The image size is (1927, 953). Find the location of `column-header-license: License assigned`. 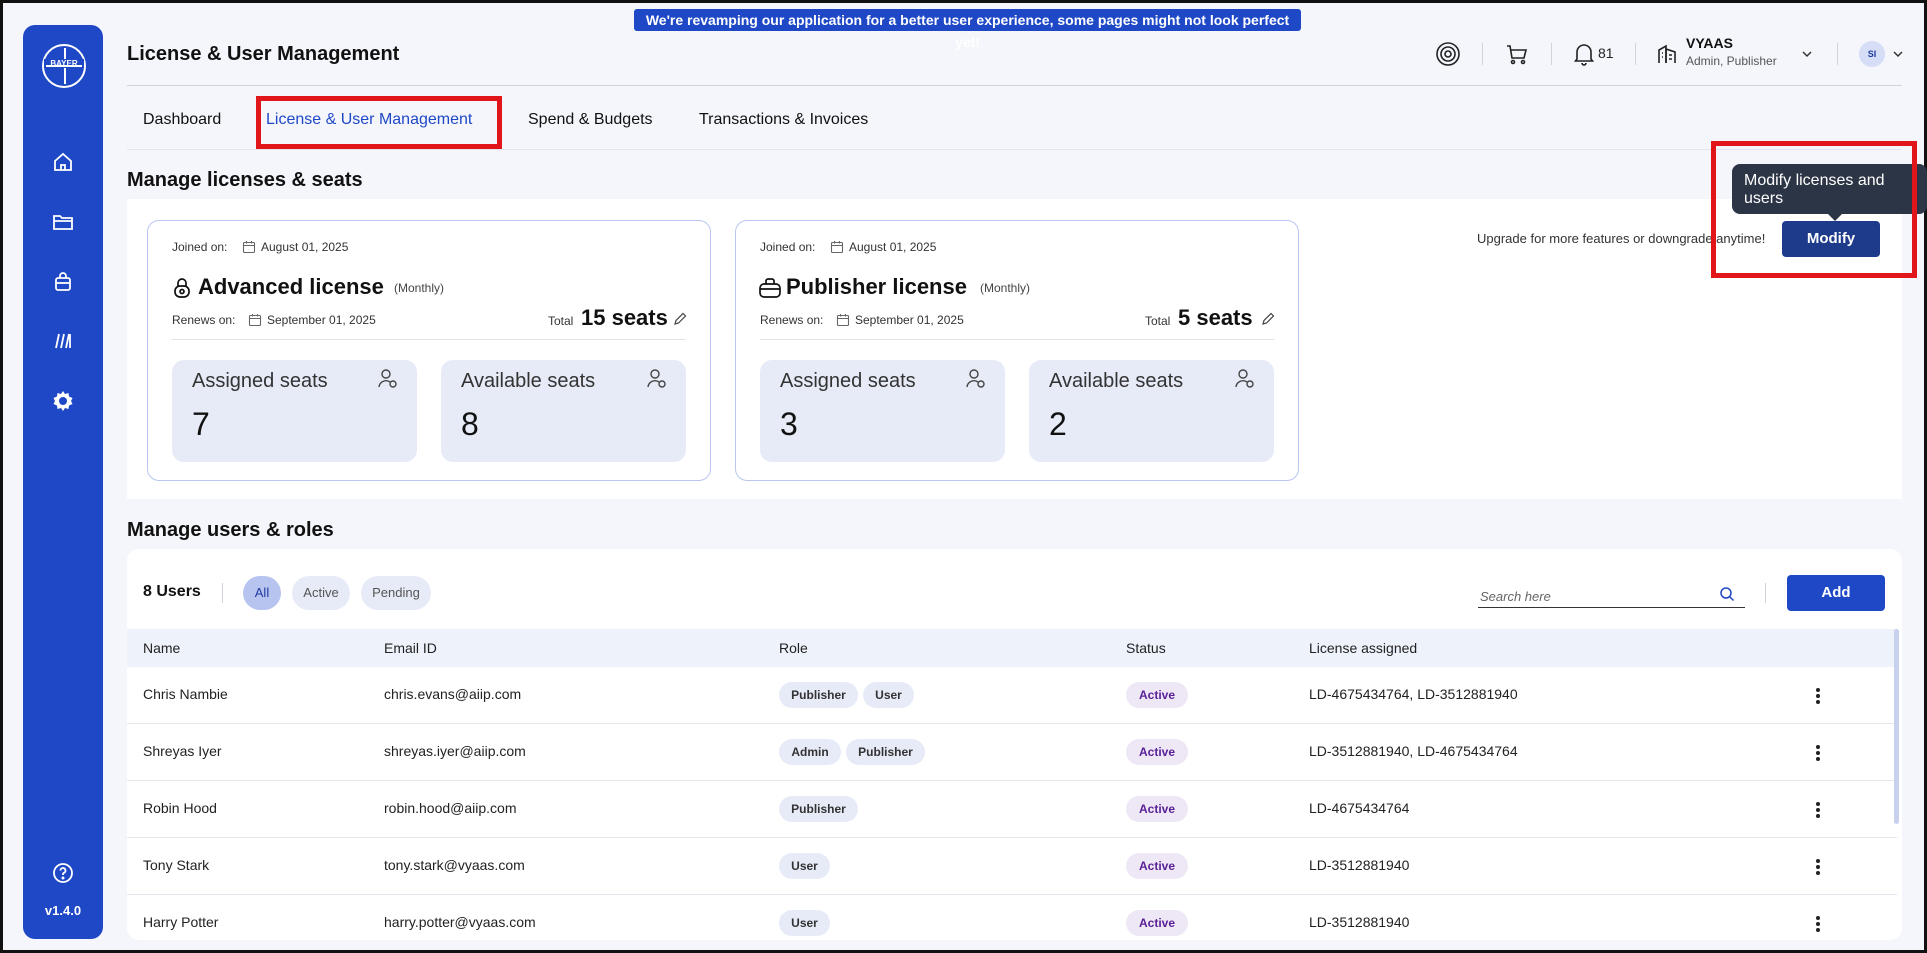

column-header-license: License assigned is located at coordinates (1363, 648).